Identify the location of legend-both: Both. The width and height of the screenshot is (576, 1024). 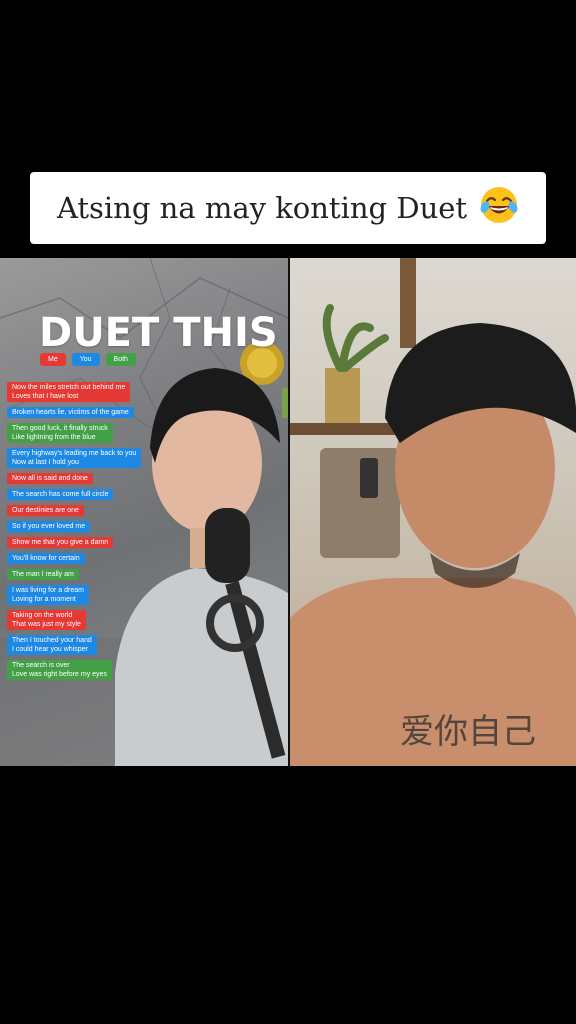
(120, 359).